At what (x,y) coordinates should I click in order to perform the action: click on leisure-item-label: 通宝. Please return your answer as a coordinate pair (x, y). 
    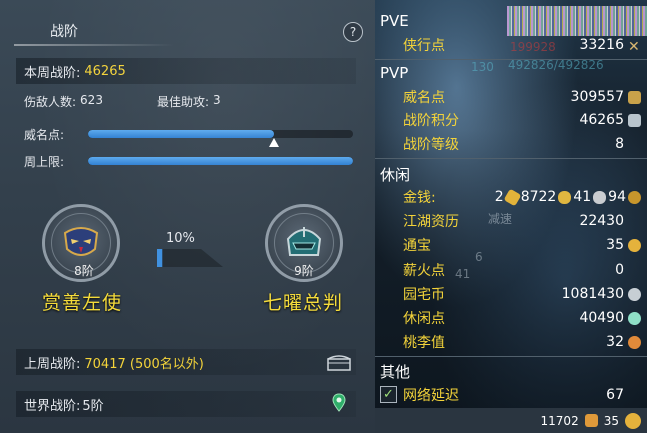
    Looking at the image, I should click on (417, 246).